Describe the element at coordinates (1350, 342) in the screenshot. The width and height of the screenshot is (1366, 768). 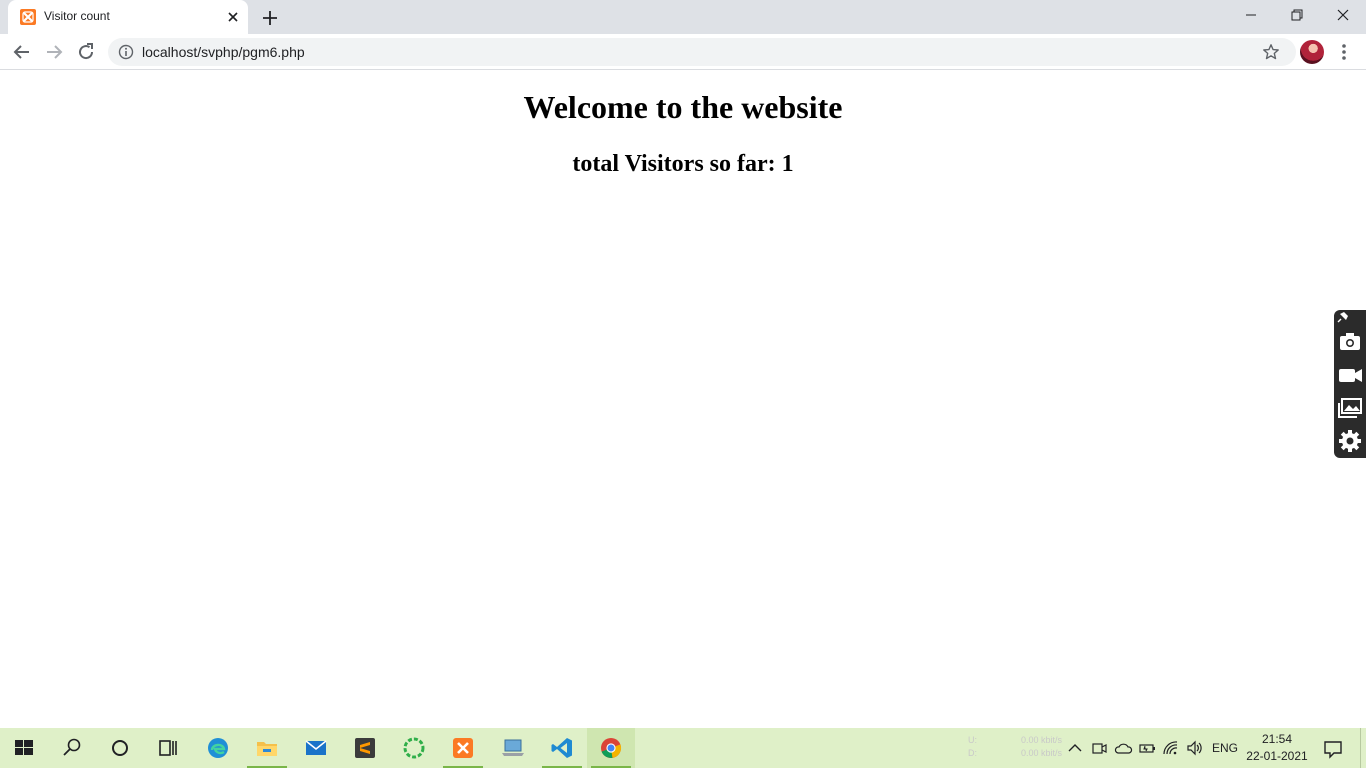
I see `camera-icon` at that location.